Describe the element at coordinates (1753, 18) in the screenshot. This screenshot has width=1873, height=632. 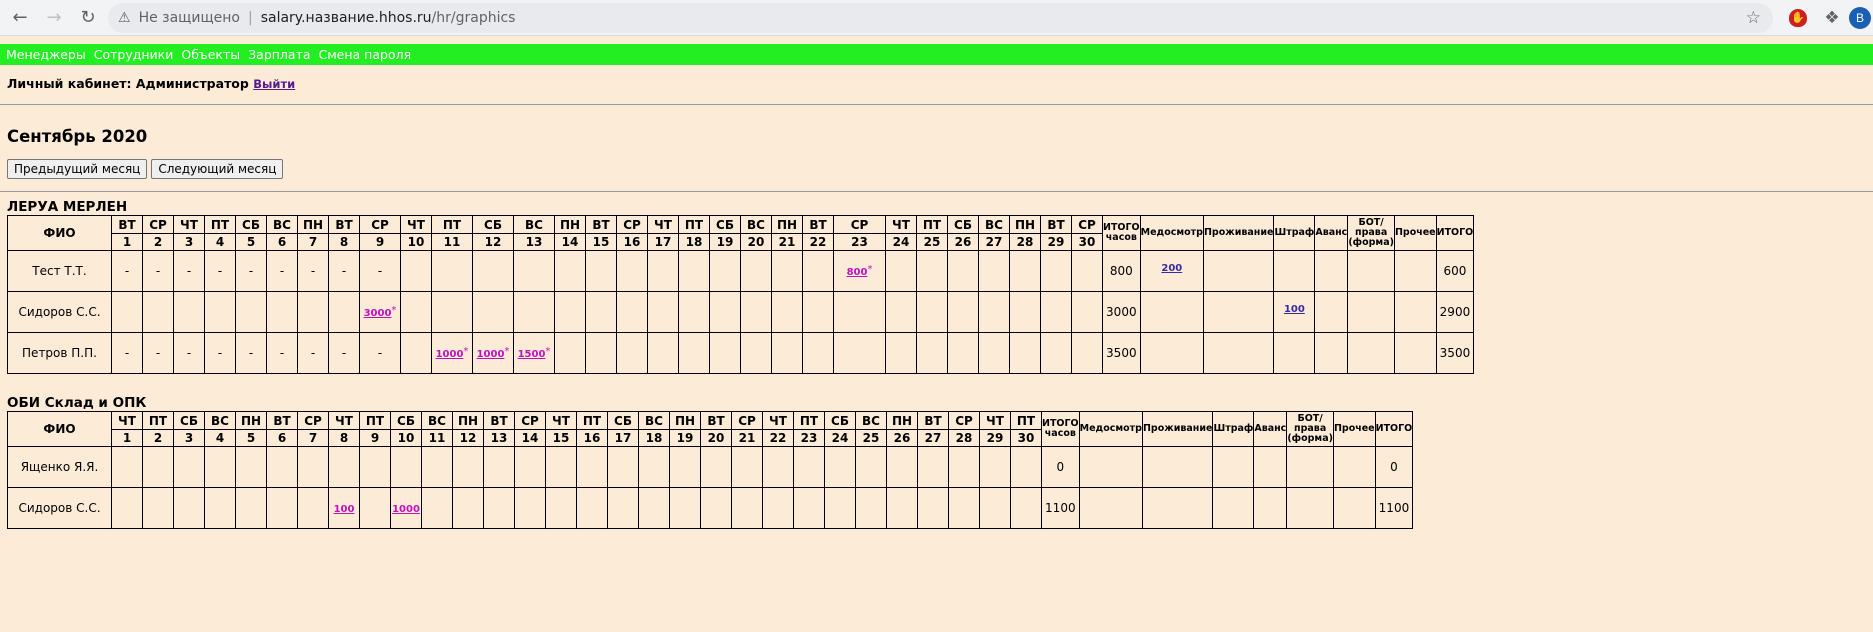
I see `bookmark-star-icon: ☆` at that location.